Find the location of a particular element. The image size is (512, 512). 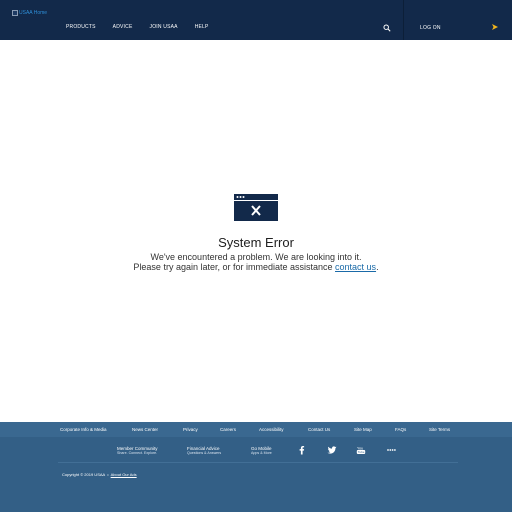

youtube-icon: You Tube is located at coordinates (361, 450).